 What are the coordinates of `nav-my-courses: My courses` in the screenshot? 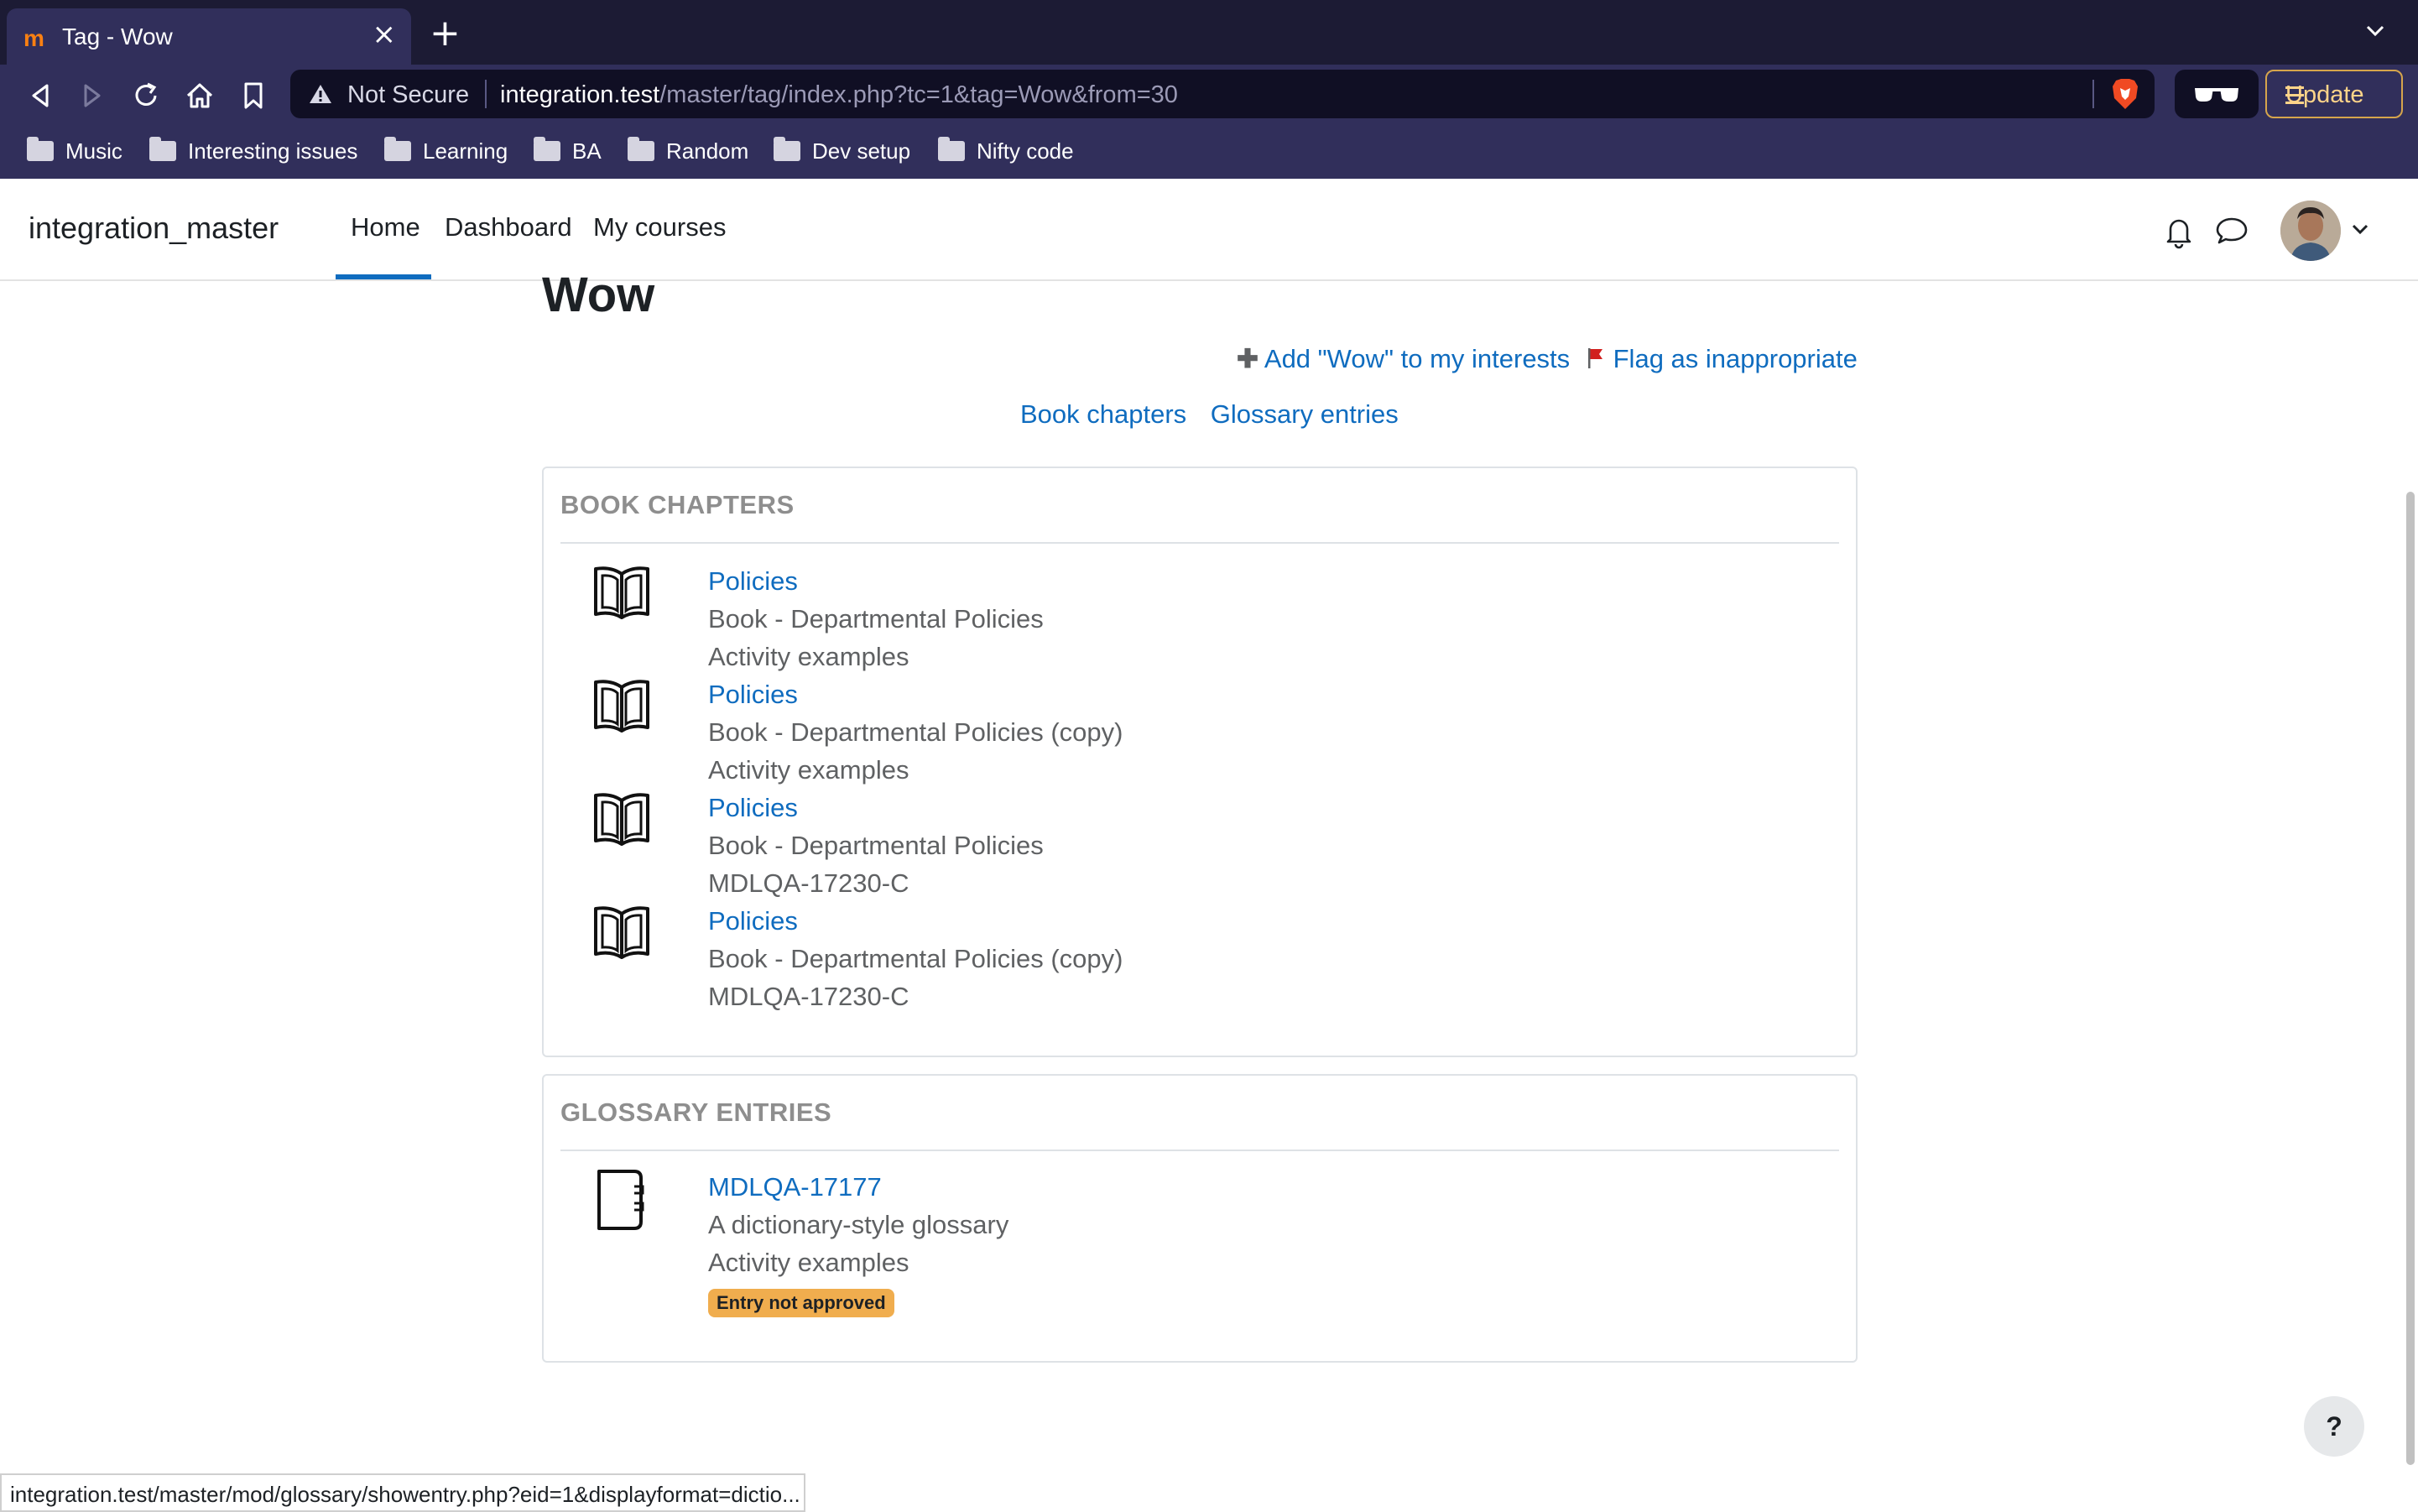 It's located at (660, 227).